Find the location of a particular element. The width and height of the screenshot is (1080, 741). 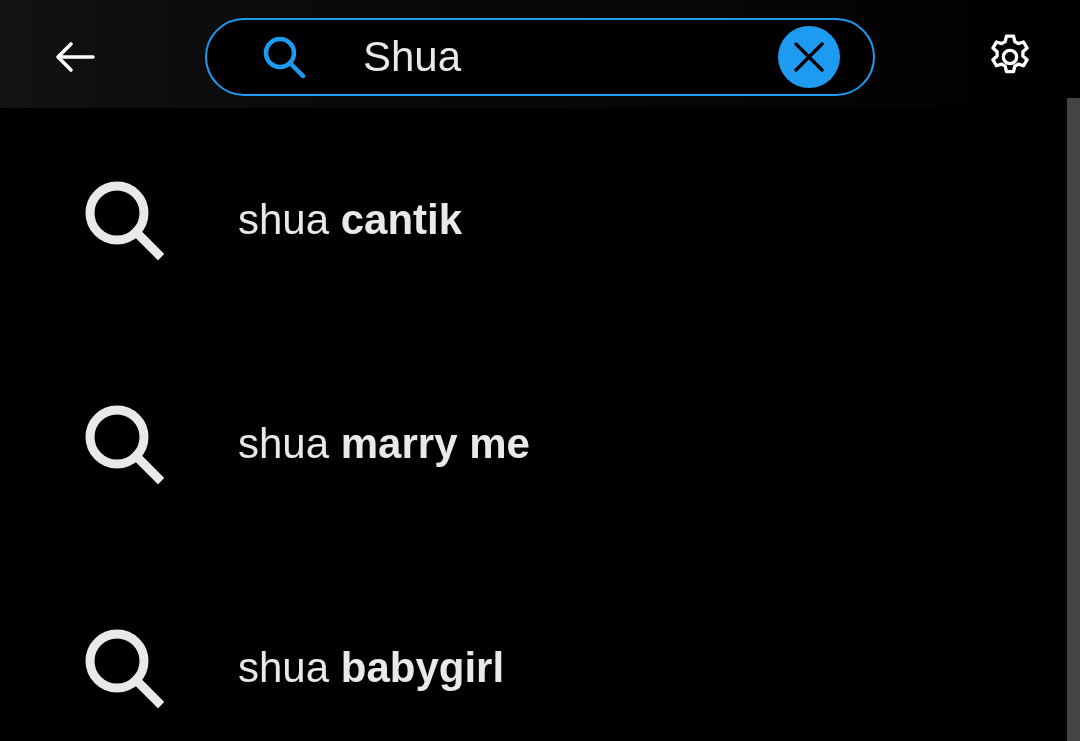

back-arrow-icon is located at coordinates (75, 57).